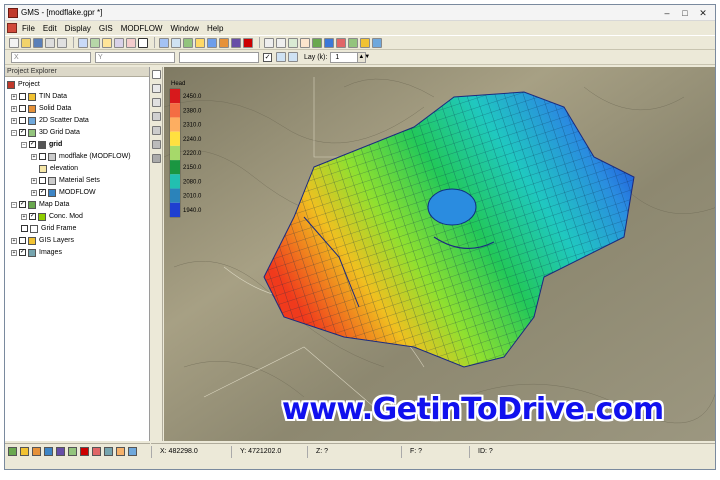 Image resolution: width=720 pixels, height=480 pixels. Describe the element at coordinates (95, 42) in the screenshot. I see `view-oblique-icon` at that location.